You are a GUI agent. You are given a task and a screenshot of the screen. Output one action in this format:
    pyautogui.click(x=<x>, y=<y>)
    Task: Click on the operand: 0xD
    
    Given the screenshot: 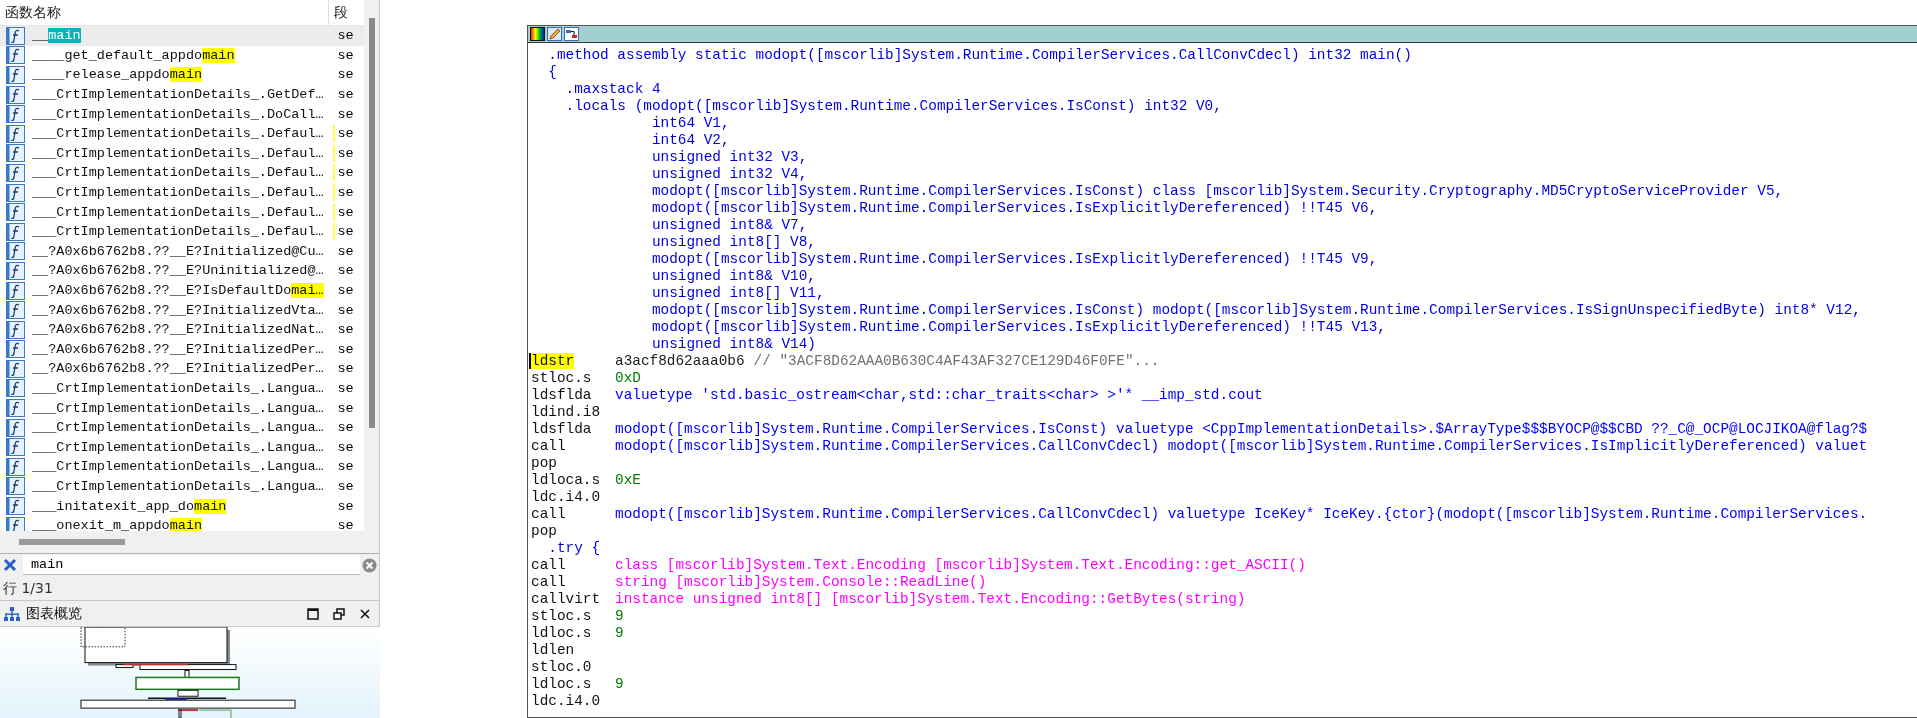 What is the action you would take?
    pyautogui.click(x=628, y=378)
    